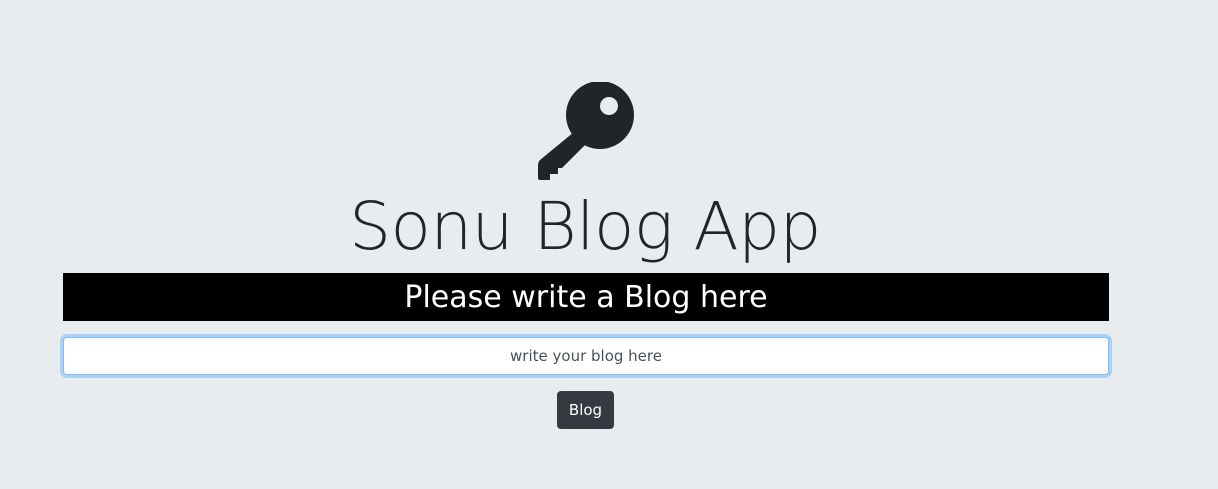  Describe the element at coordinates (585, 226) in the screenshot. I see `app-title: Sonu Blog App` at that location.